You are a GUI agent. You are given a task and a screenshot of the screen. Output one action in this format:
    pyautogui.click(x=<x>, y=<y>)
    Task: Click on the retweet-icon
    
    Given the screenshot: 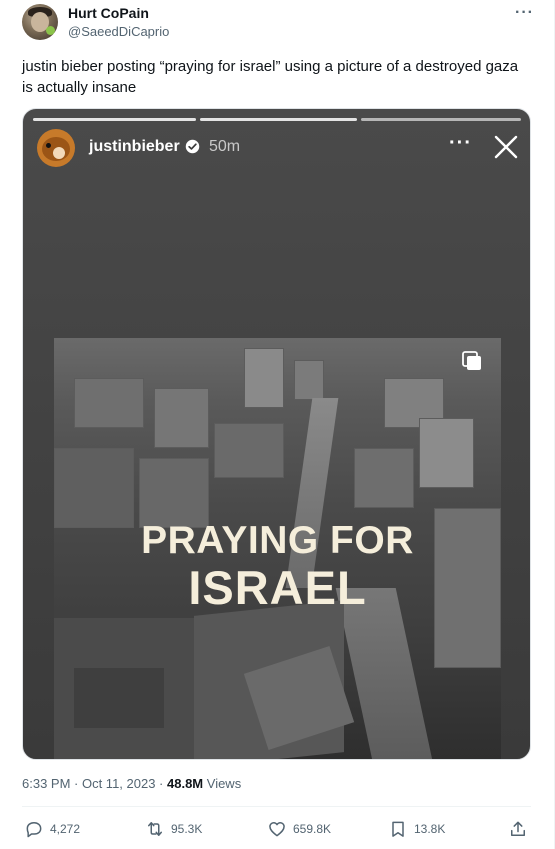 What is the action you would take?
    pyautogui.click(x=155, y=829)
    